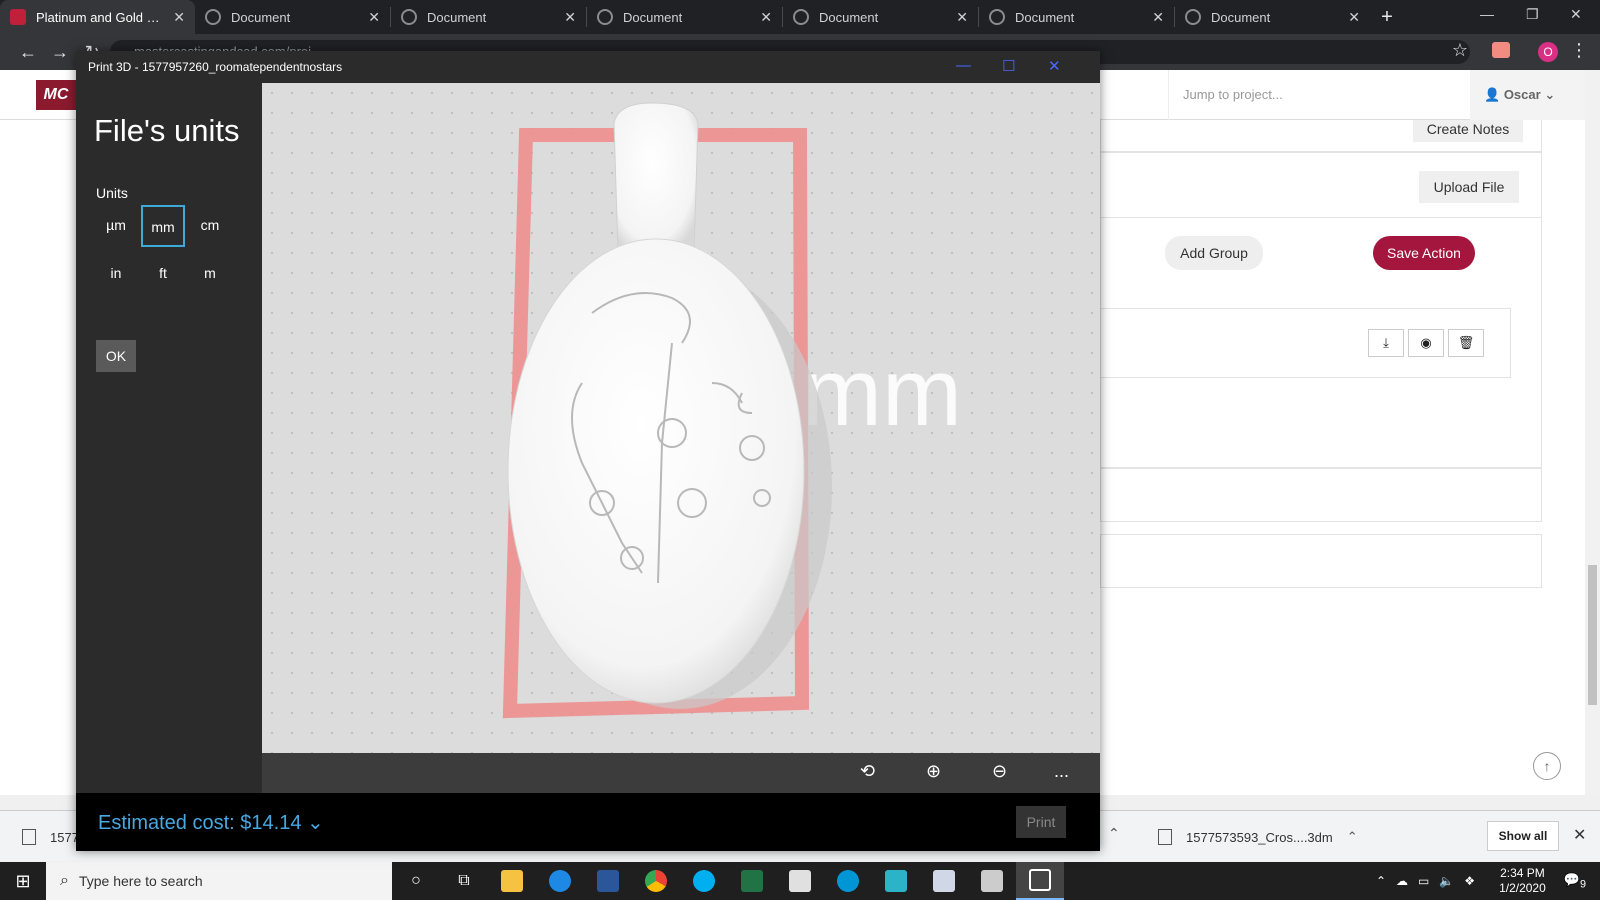 The width and height of the screenshot is (1600, 900). Describe the element at coordinates (1387, 17) in the screenshot. I see `new-tab-button: +` at that location.